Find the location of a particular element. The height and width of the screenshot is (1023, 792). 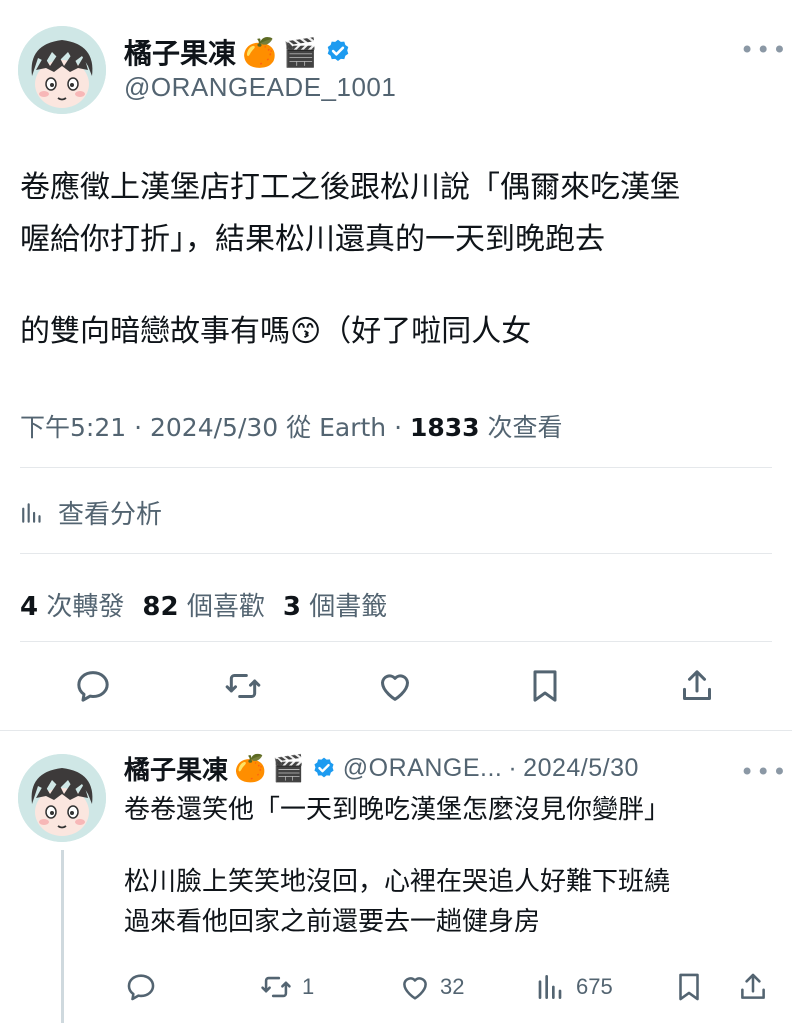

more-options-icon: ••• is located at coordinates (764, 50).